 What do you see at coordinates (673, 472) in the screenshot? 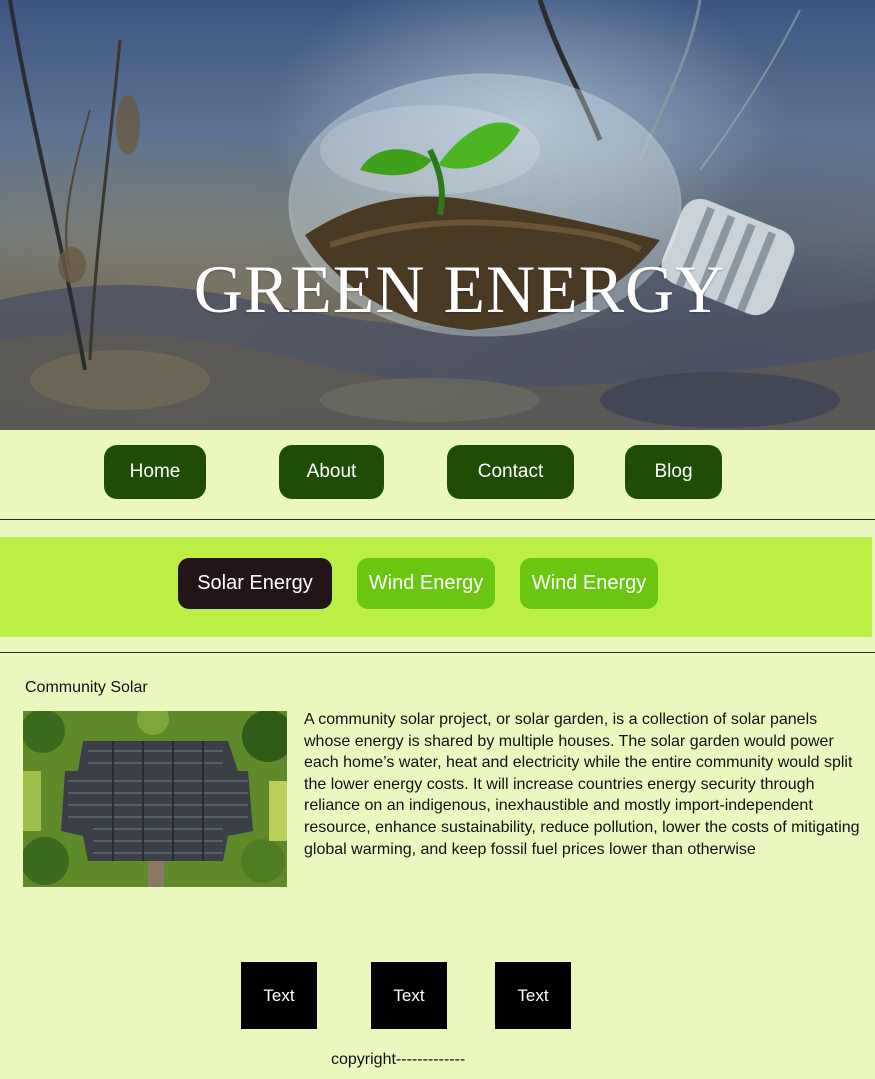
I see `nav-blog-button: Blog` at bounding box center [673, 472].